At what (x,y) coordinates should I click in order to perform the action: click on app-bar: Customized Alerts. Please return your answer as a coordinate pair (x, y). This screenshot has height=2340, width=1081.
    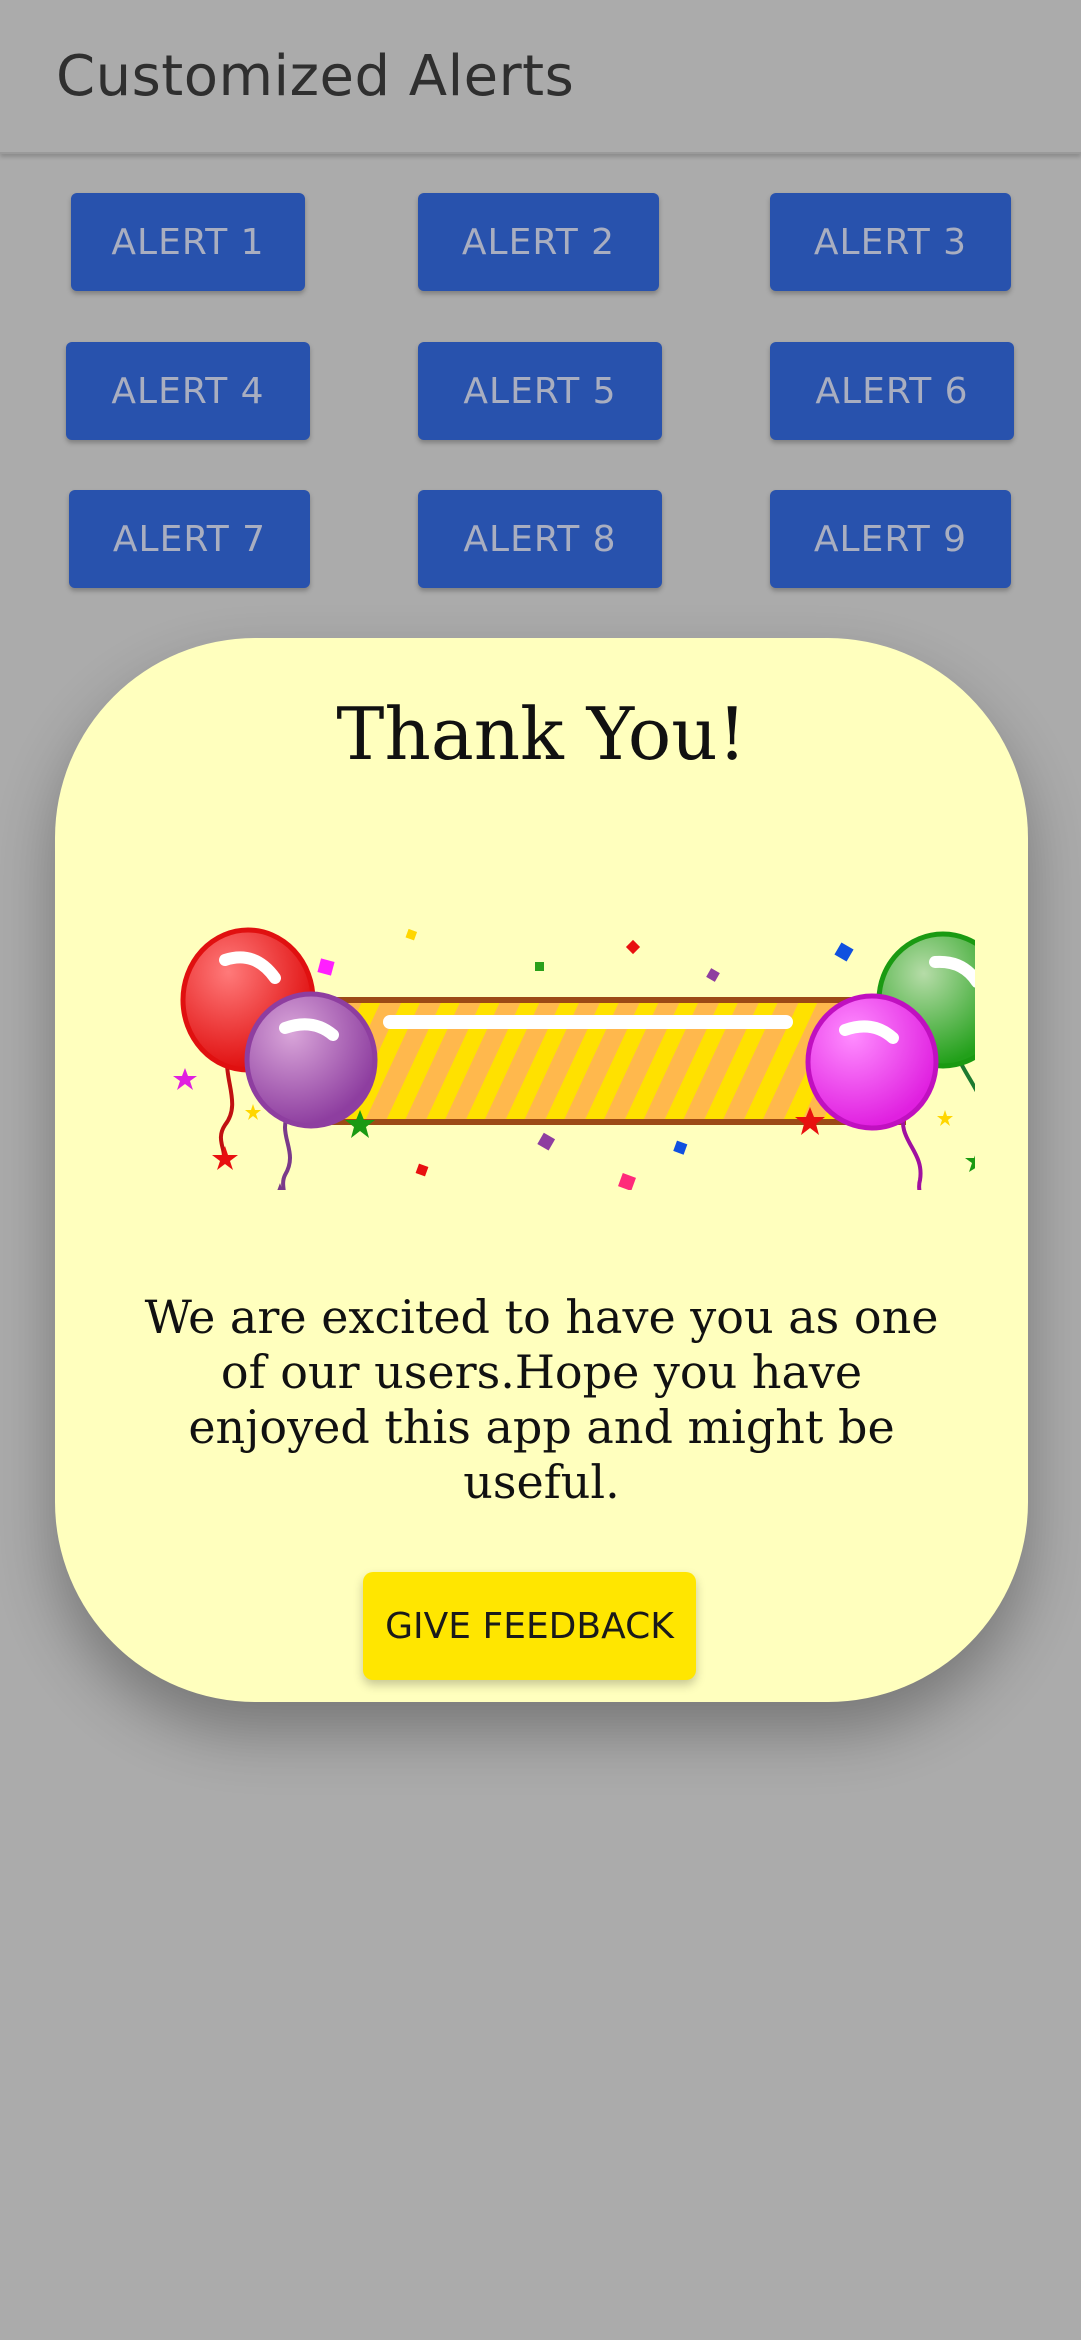
    Looking at the image, I should click on (540, 77).